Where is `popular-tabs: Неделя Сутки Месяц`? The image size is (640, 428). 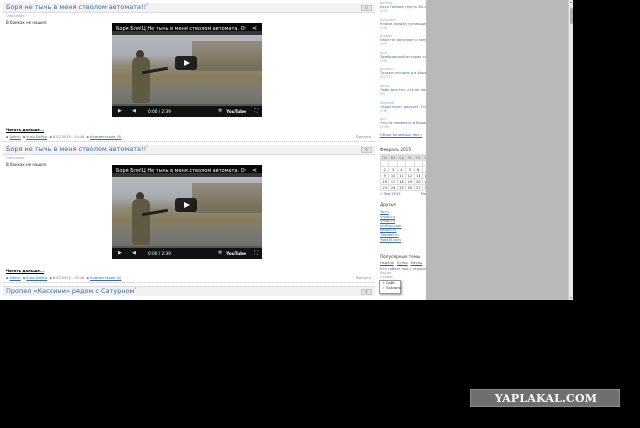
popular-tabs: Неделя Сутки Месяц is located at coordinates (402, 263).